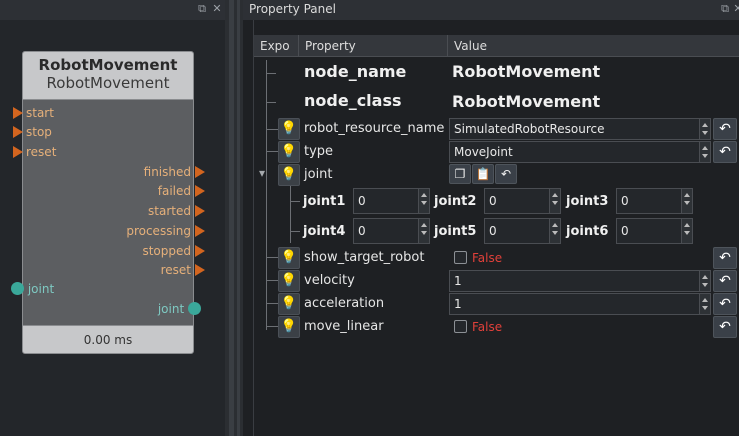 This screenshot has height=436, width=739. I want to click on output-port-started: started, so click(176, 211).